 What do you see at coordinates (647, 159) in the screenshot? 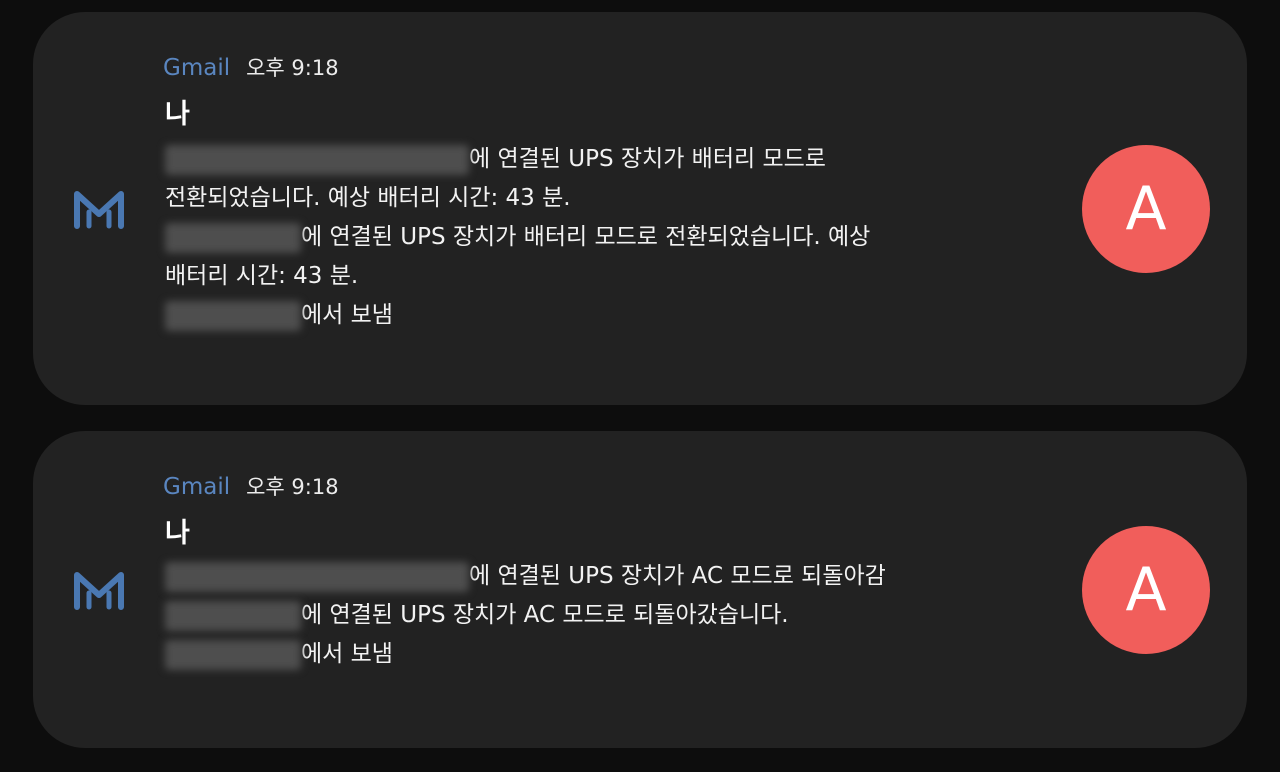
I see `body-line-text: 에 연결된 UPS 장치가 배터리 모드로` at bounding box center [647, 159].